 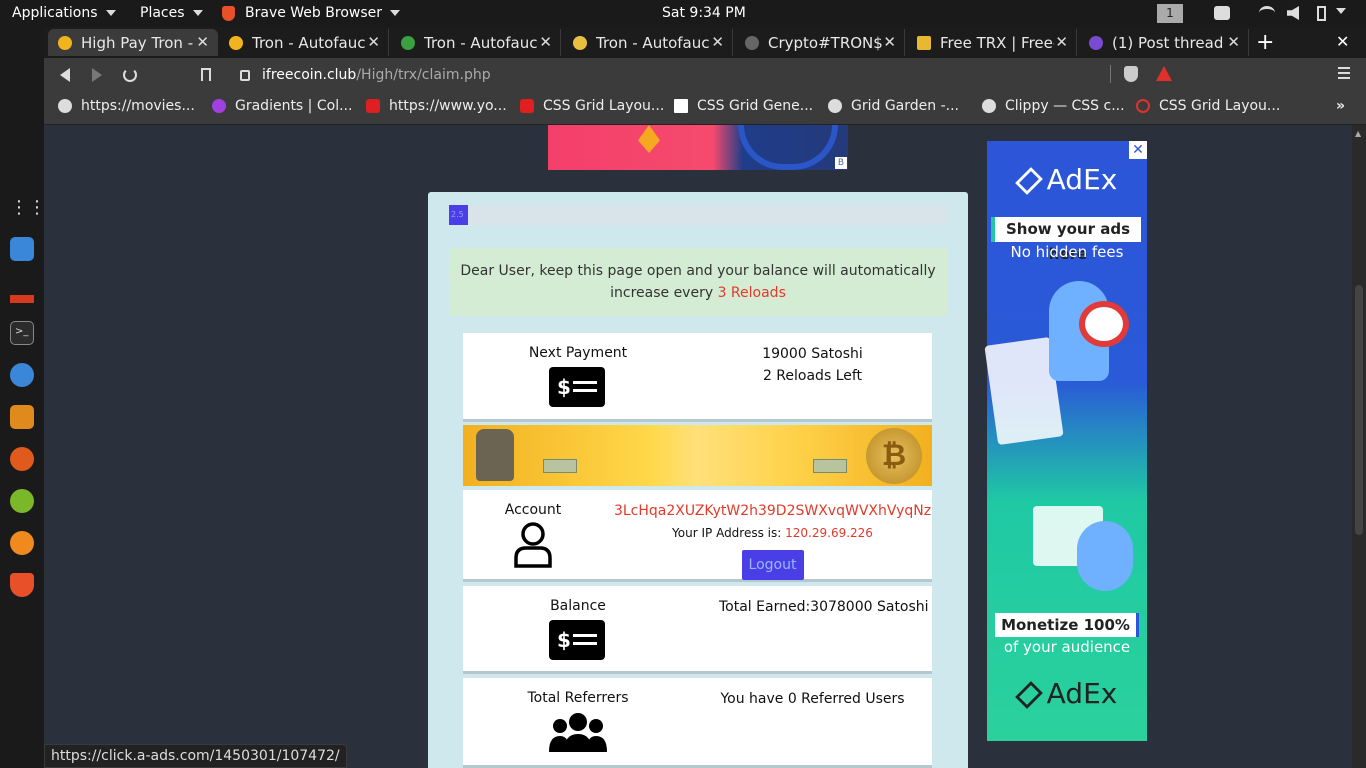 I want to click on logout-button: Logout, so click(x=772, y=565).